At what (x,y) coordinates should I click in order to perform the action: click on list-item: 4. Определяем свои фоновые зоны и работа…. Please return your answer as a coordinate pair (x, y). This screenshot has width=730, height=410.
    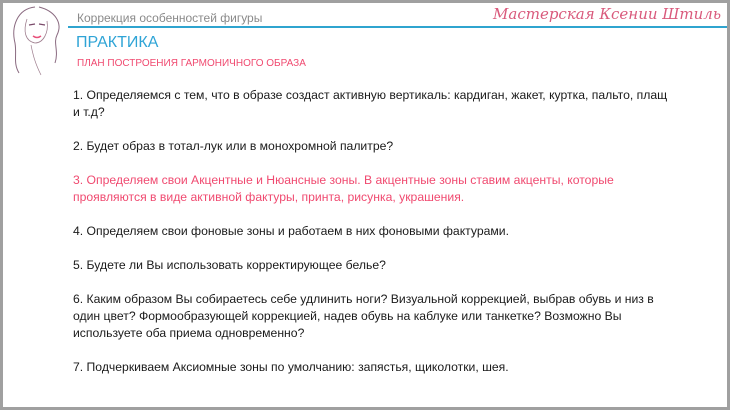
    Looking at the image, I should click on (291, 231).